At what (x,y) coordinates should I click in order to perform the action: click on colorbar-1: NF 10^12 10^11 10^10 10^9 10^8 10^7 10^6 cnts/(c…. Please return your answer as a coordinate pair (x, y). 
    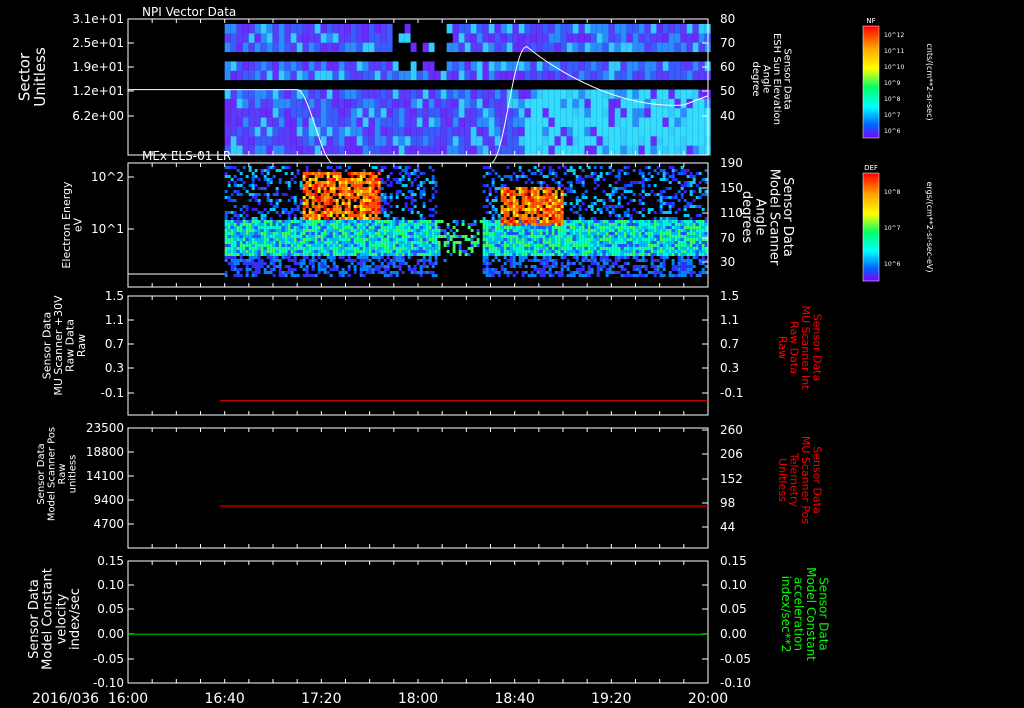
    Looking at the image, I should click on (898, 78).